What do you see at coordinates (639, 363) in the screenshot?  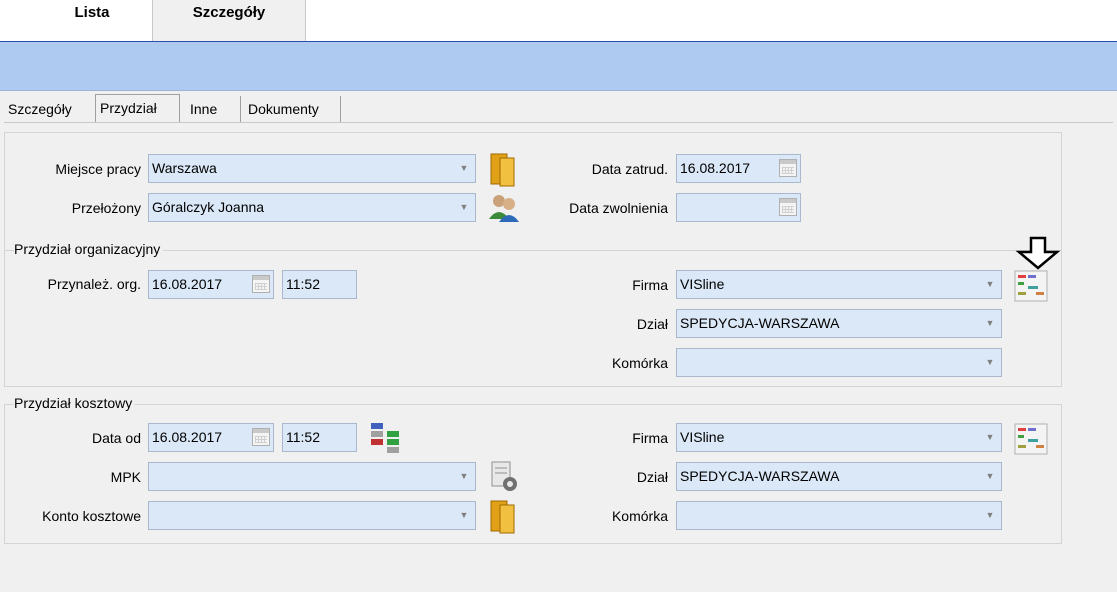 I see `org-komorka-label: Komórka` at bounding box center [639, 363].